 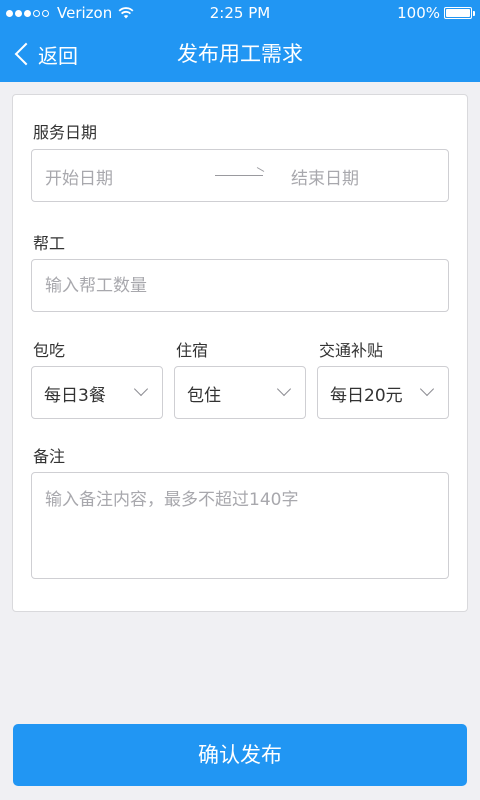 I want to click on back-label: 返回, so click(x=58, y=55).